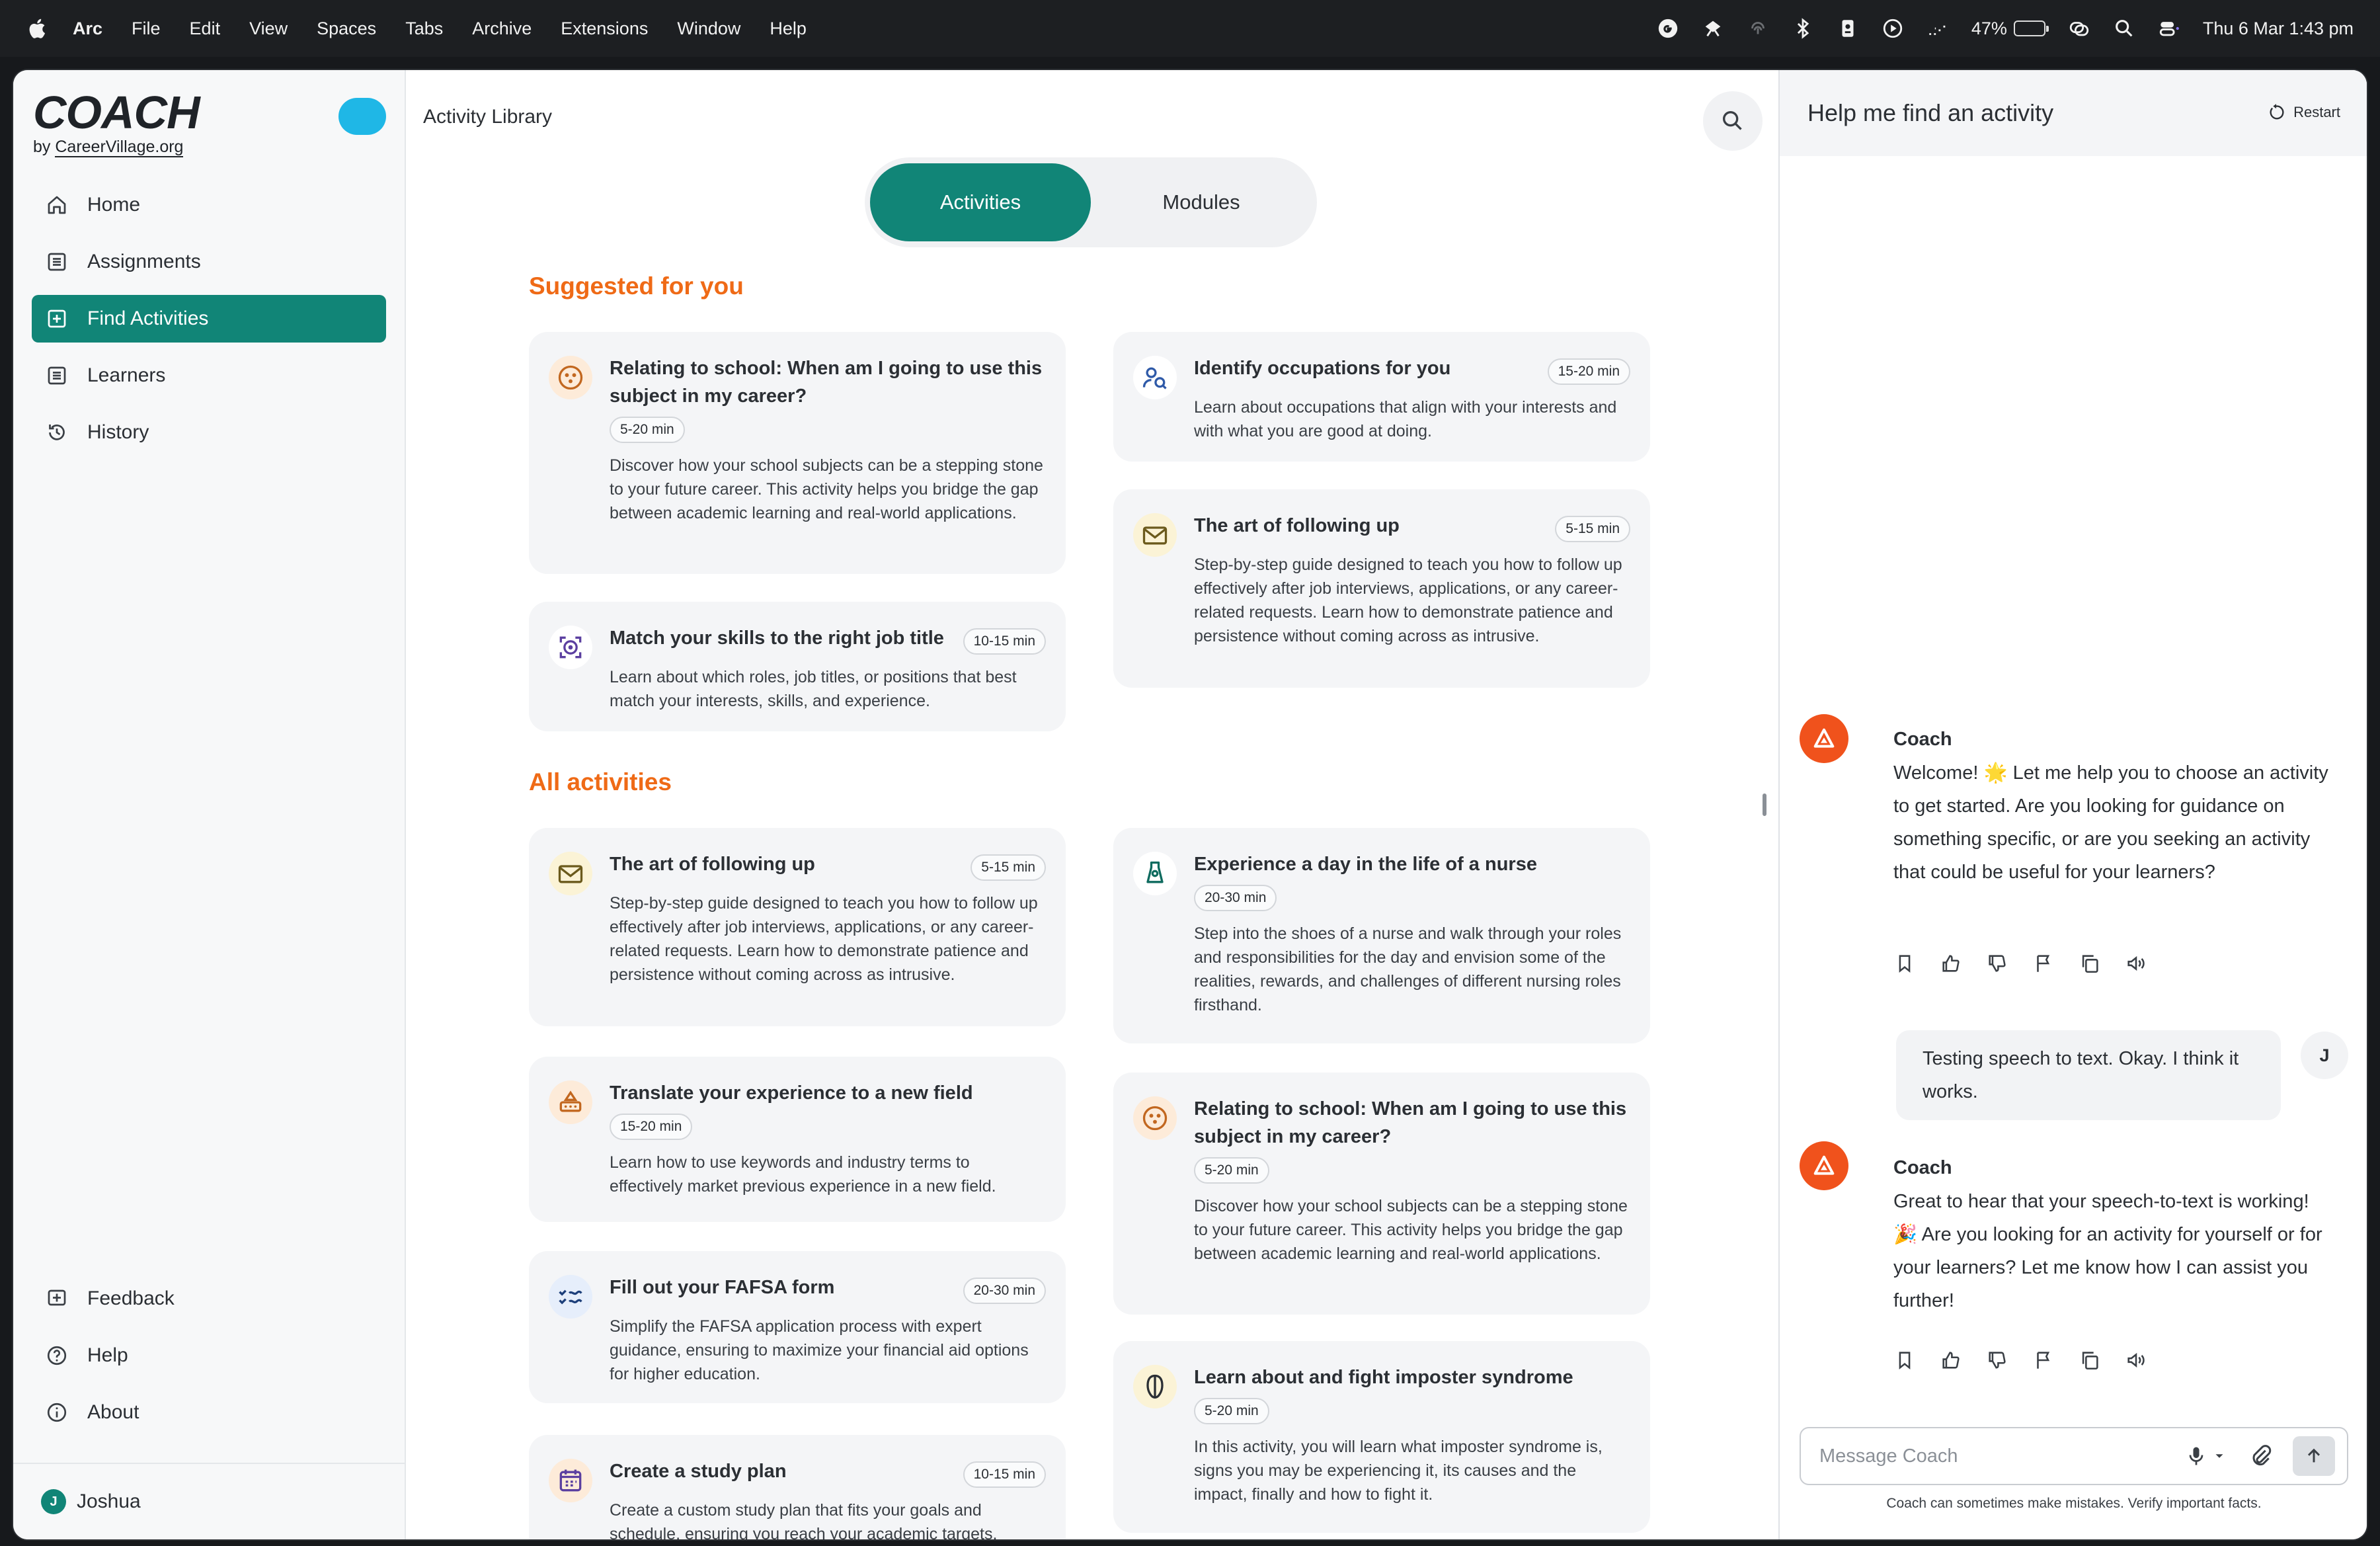  Describe the element at coordinates (1155, 1386) in the screenshot. I see `mask-icon` at that location.